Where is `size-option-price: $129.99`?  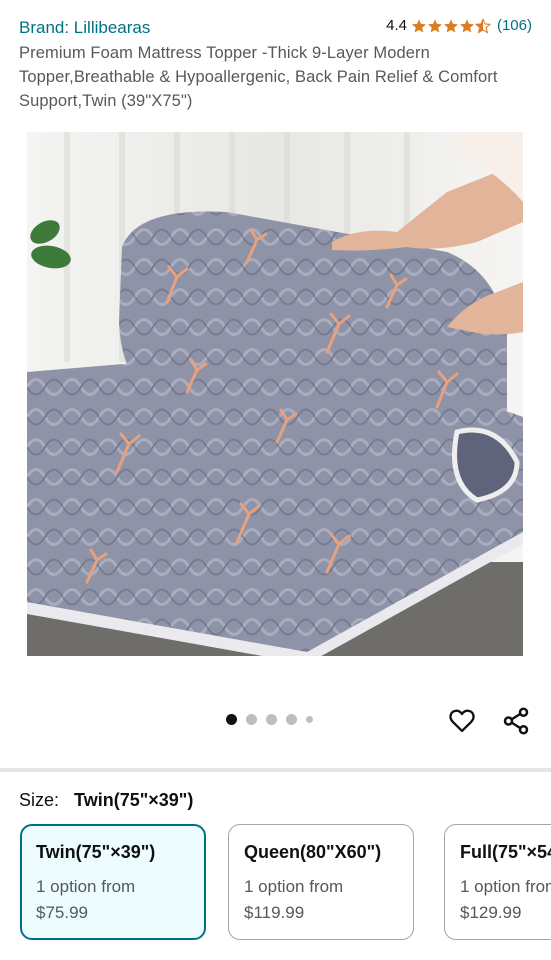
size-option-price: $129.99 is located at coordinates (491, 912).